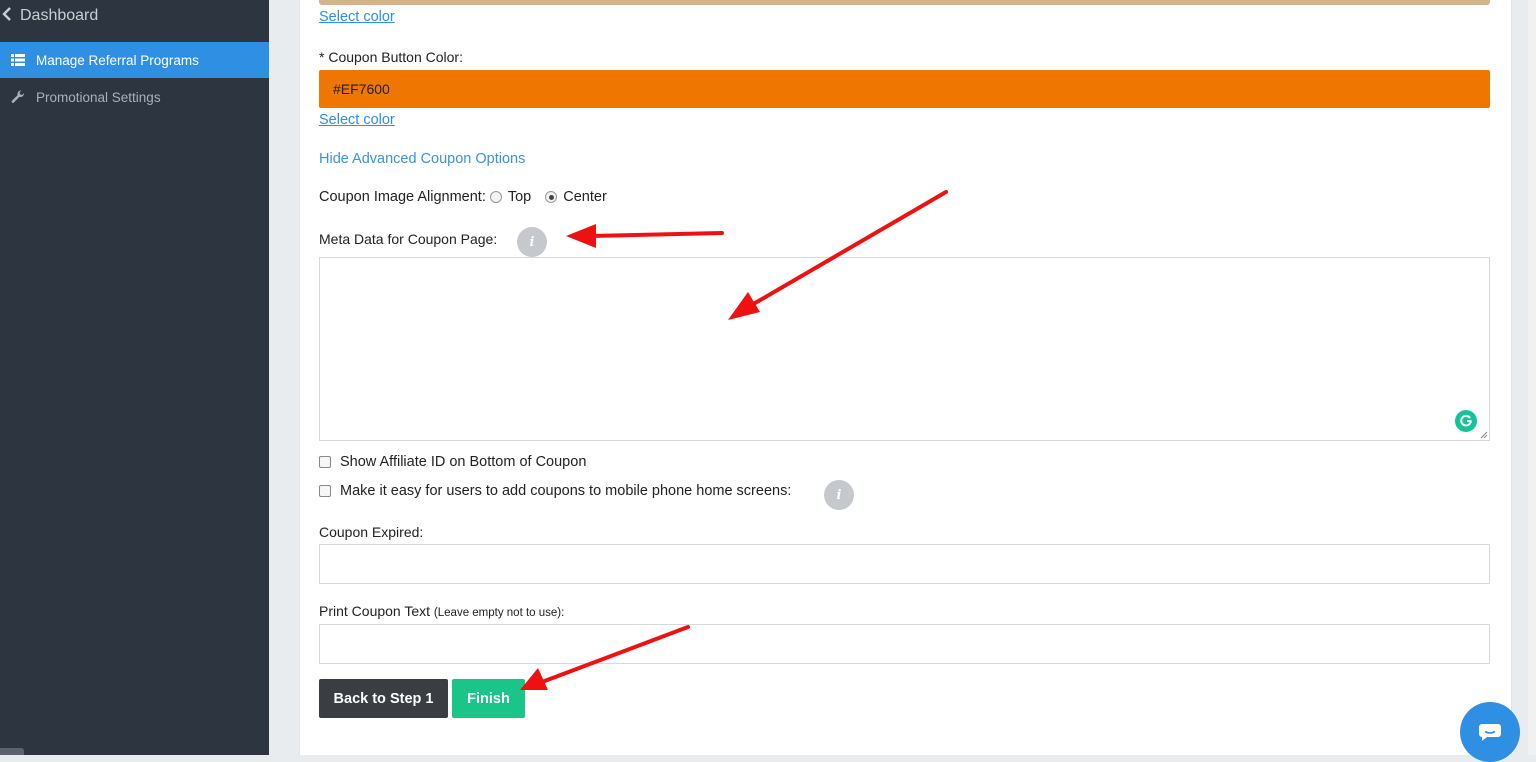 This screenshot has width=1536, height=762. Describe the element at coordinates (391, 57) in the screenshot. I see `coupon-button-color-label: * Coupon Button Color:` at that location.